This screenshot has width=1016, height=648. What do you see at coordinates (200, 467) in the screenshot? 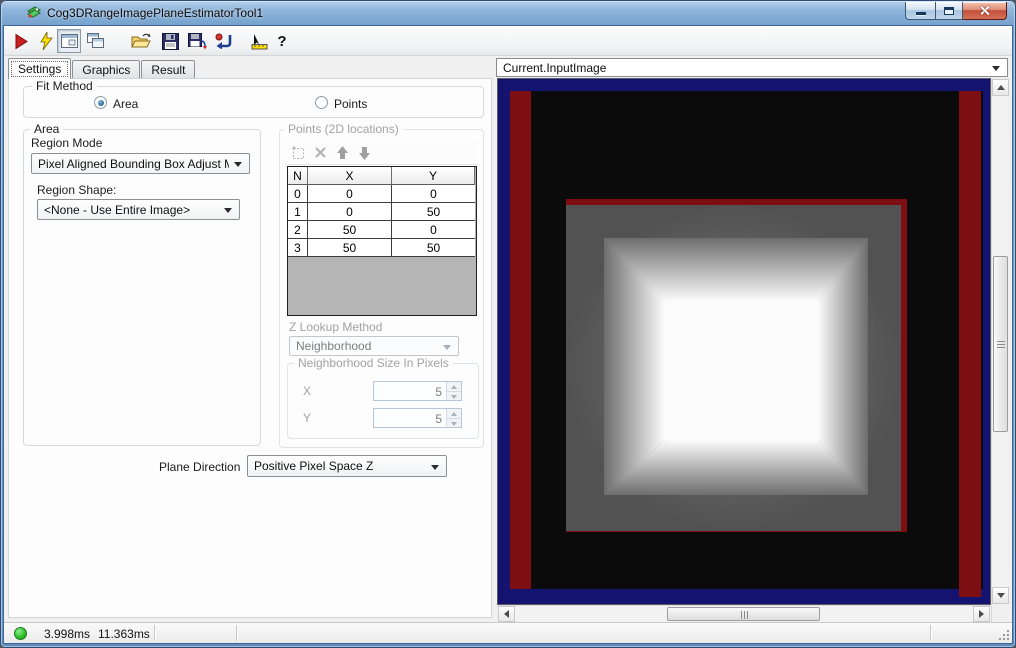
I see `plane-direction-label: Plane Direction` at bounding box center [200, 467].